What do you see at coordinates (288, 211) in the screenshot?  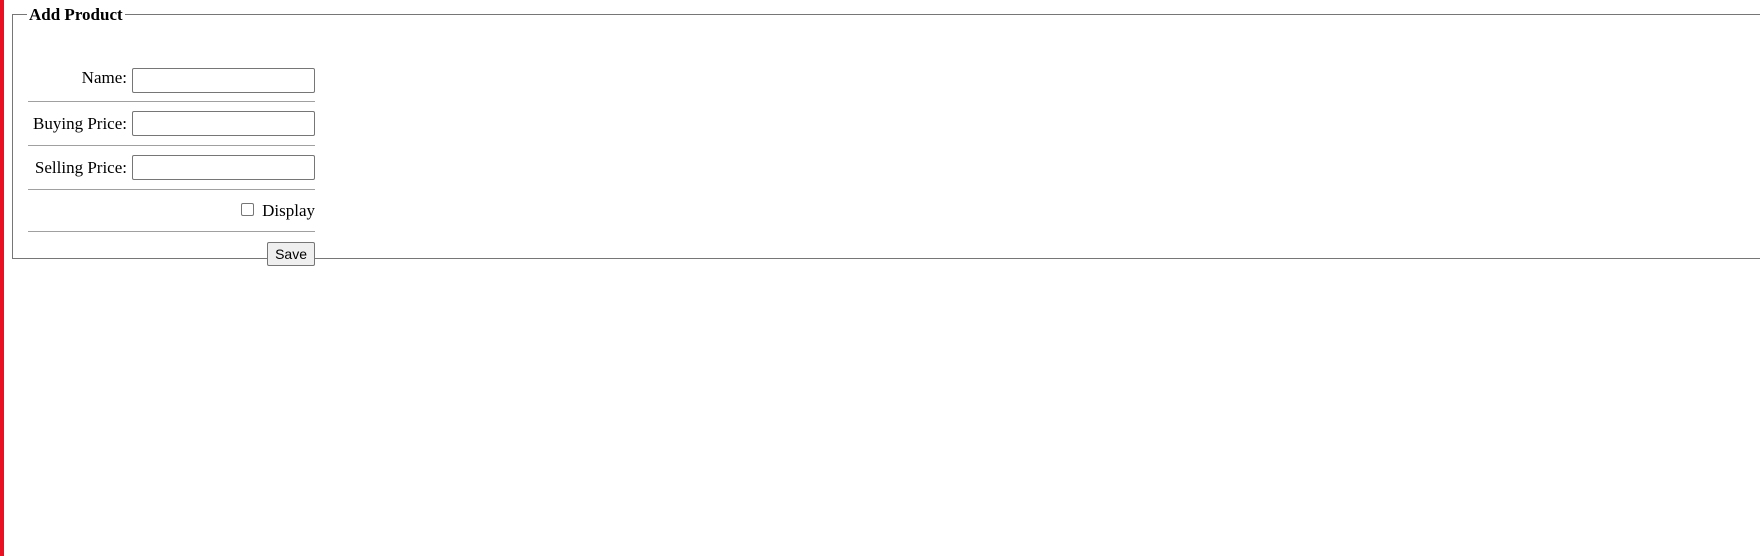 I see `display-label: Display` at bounding box center [288, 211].